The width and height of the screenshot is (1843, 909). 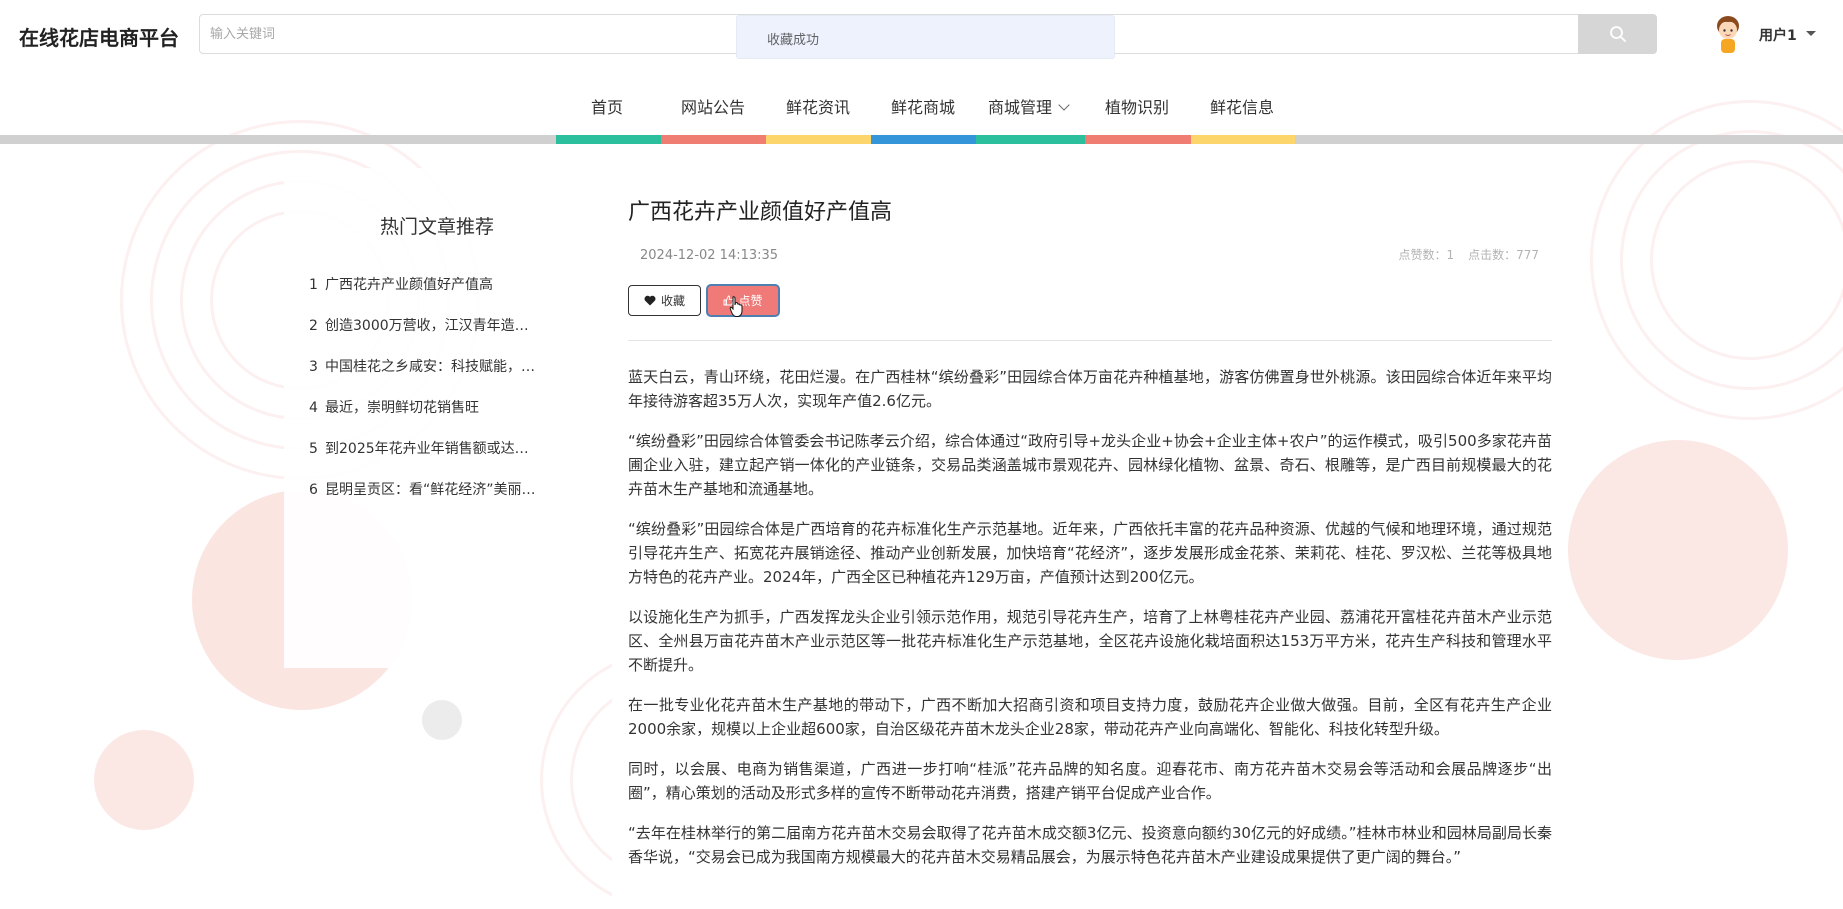 I want to click on site-logo-text: 在线花店电商平台, so click(x=99, y=36).